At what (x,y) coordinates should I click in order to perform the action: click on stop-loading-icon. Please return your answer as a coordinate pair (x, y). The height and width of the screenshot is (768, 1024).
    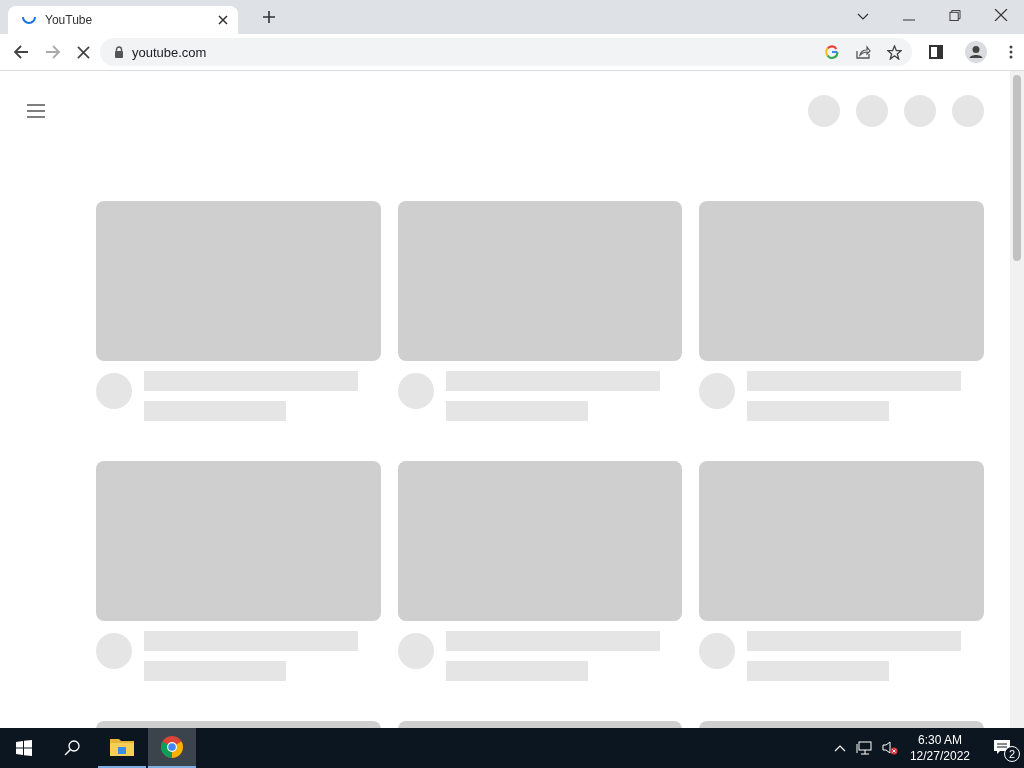
    Looking at the image, I should click on (83, 52).